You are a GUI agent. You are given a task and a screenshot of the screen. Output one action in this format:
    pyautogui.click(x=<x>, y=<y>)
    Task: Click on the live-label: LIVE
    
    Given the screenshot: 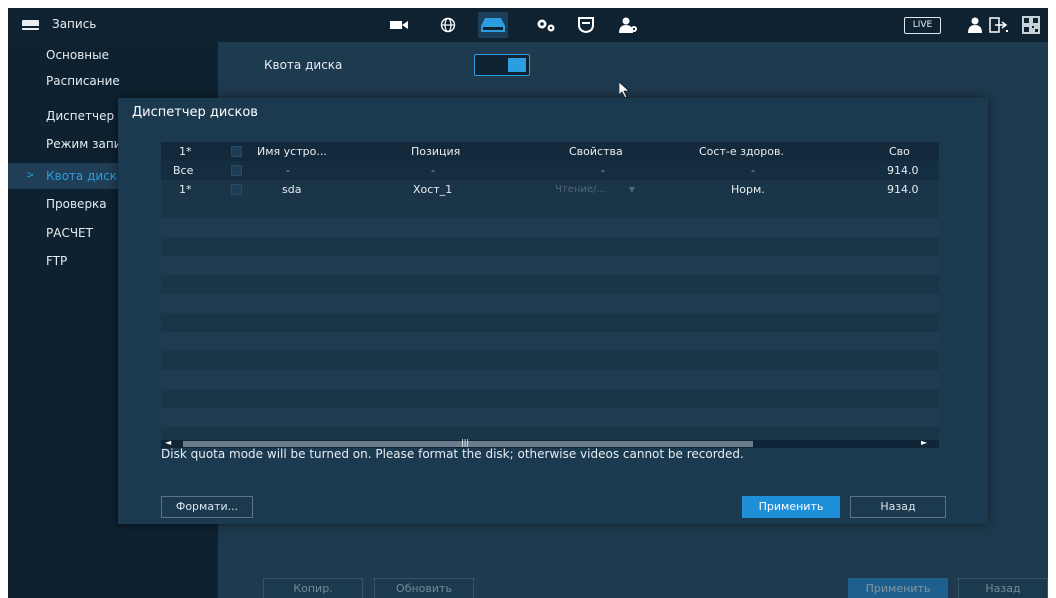 What is the action you would take?
    pyautogui.click(x=922, y=25)
    